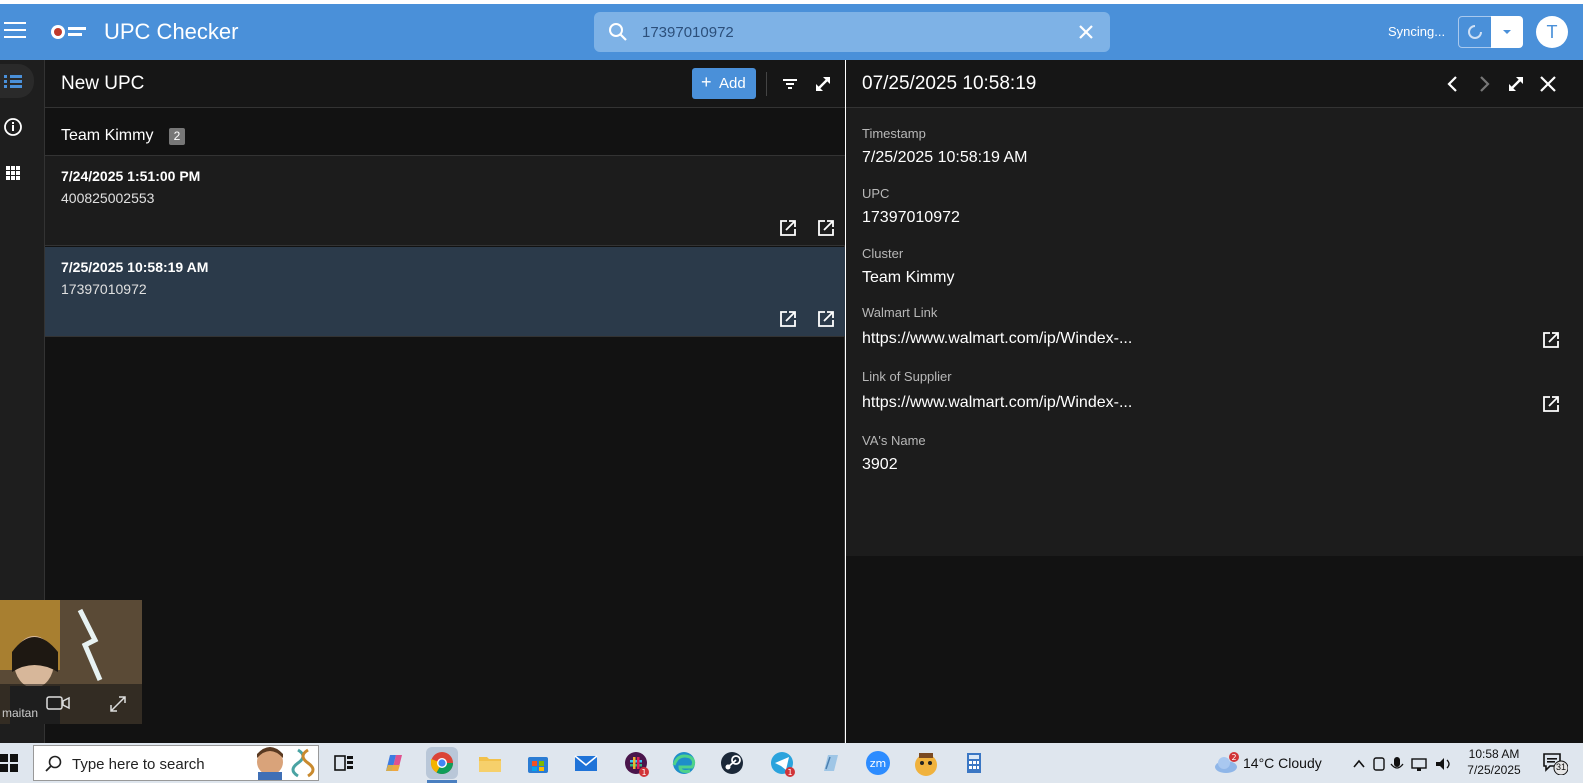 The height and width of the screenshot is (783, 1583). What do you see at coordinates (732, 763) in the screenshot?
I see `steam-icon` at bounding box center [732, 763].